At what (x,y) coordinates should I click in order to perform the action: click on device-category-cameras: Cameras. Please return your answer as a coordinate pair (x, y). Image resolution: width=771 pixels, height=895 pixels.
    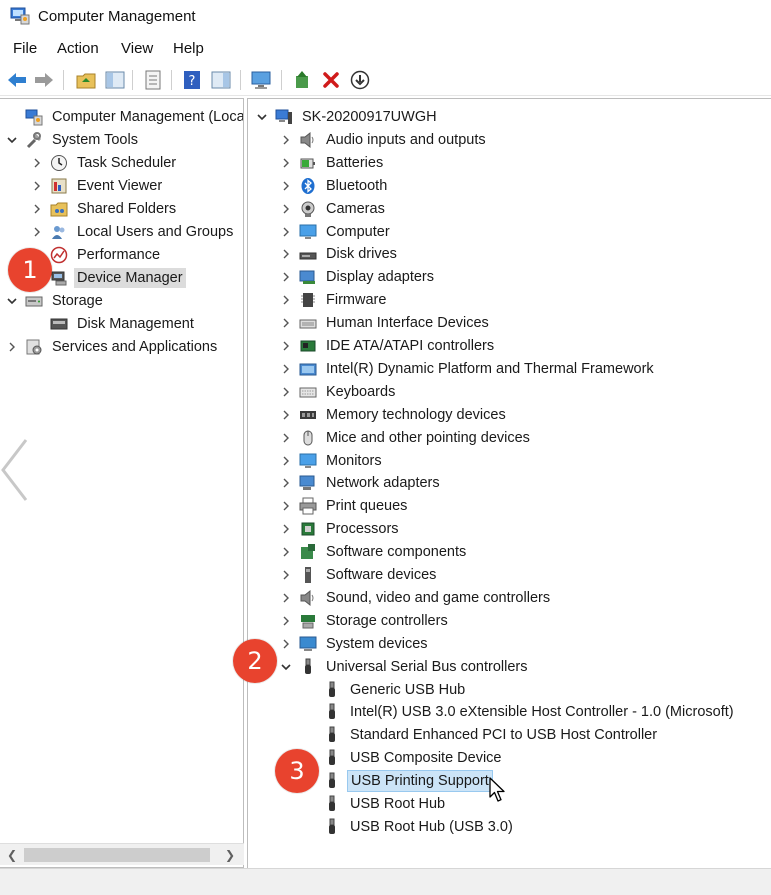
    Looking at the image, I should click on (333, 209).